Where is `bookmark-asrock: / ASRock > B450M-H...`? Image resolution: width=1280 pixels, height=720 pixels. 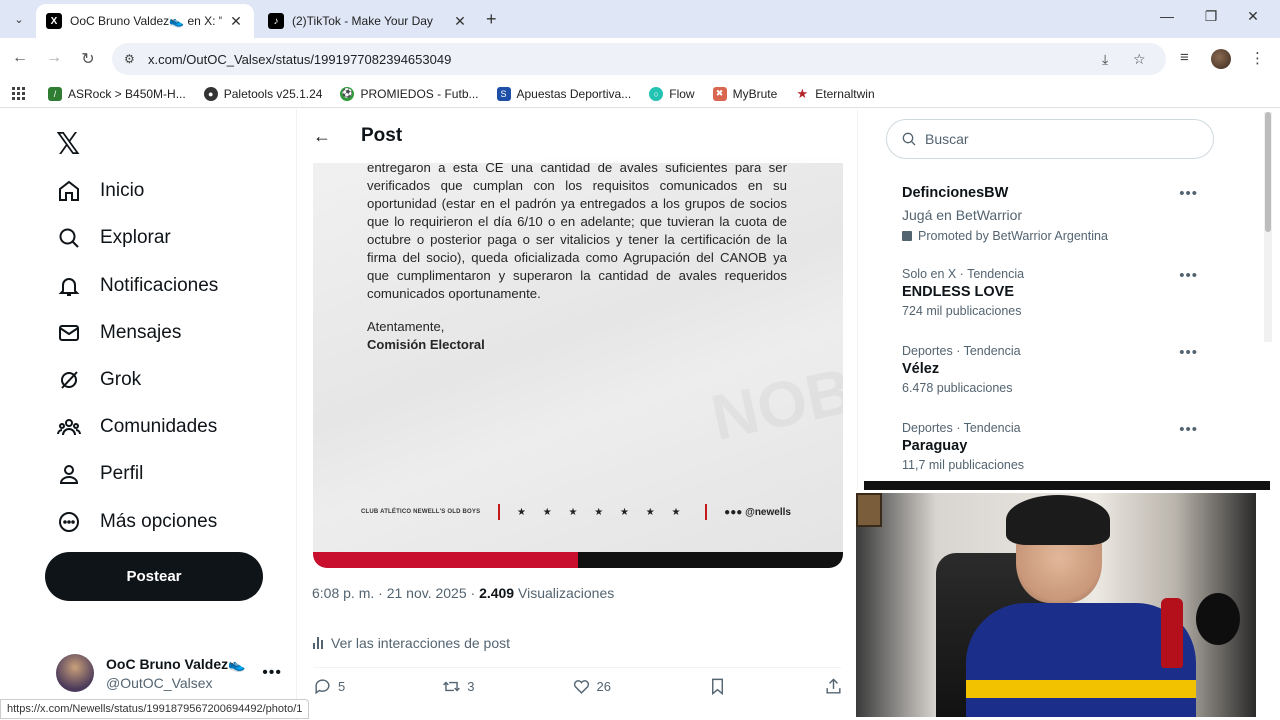 bookmark-asrock: / ASRock > B450M-H... is located at coordinates (117, 93).